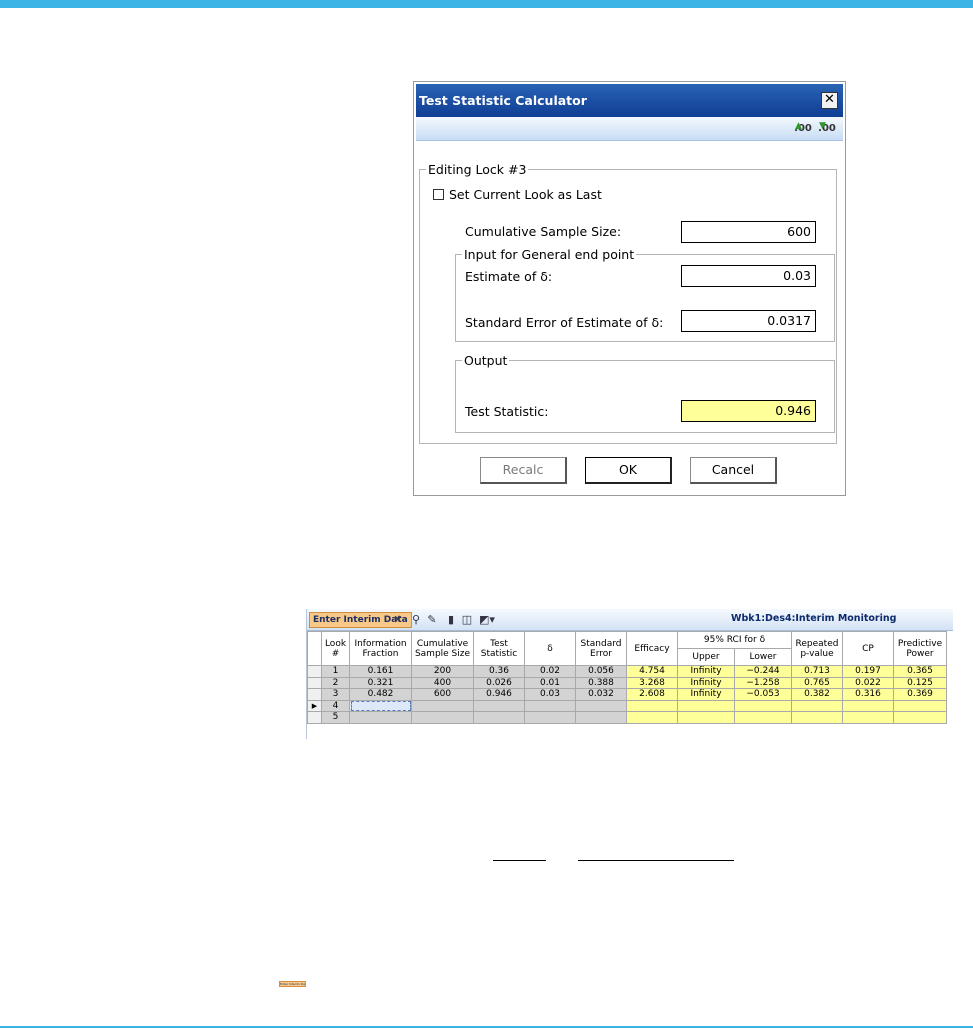  I want to click on cell-cp: 0.316, so click(868, 694).